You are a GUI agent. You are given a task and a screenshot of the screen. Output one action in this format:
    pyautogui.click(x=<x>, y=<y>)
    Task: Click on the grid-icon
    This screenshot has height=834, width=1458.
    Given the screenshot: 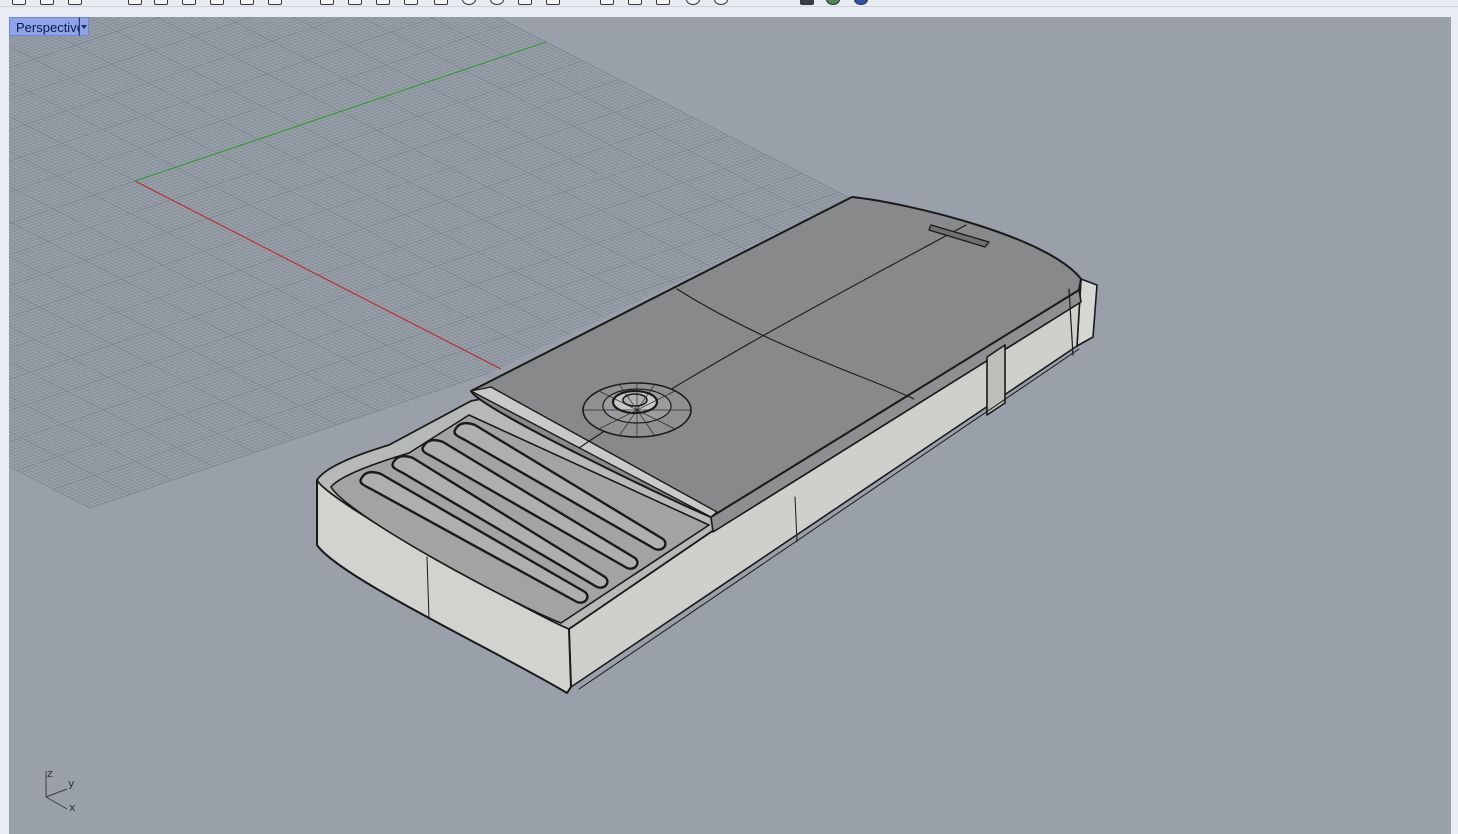 What is the action you would take?
    pyautogui.click(x=525, y=2)
    